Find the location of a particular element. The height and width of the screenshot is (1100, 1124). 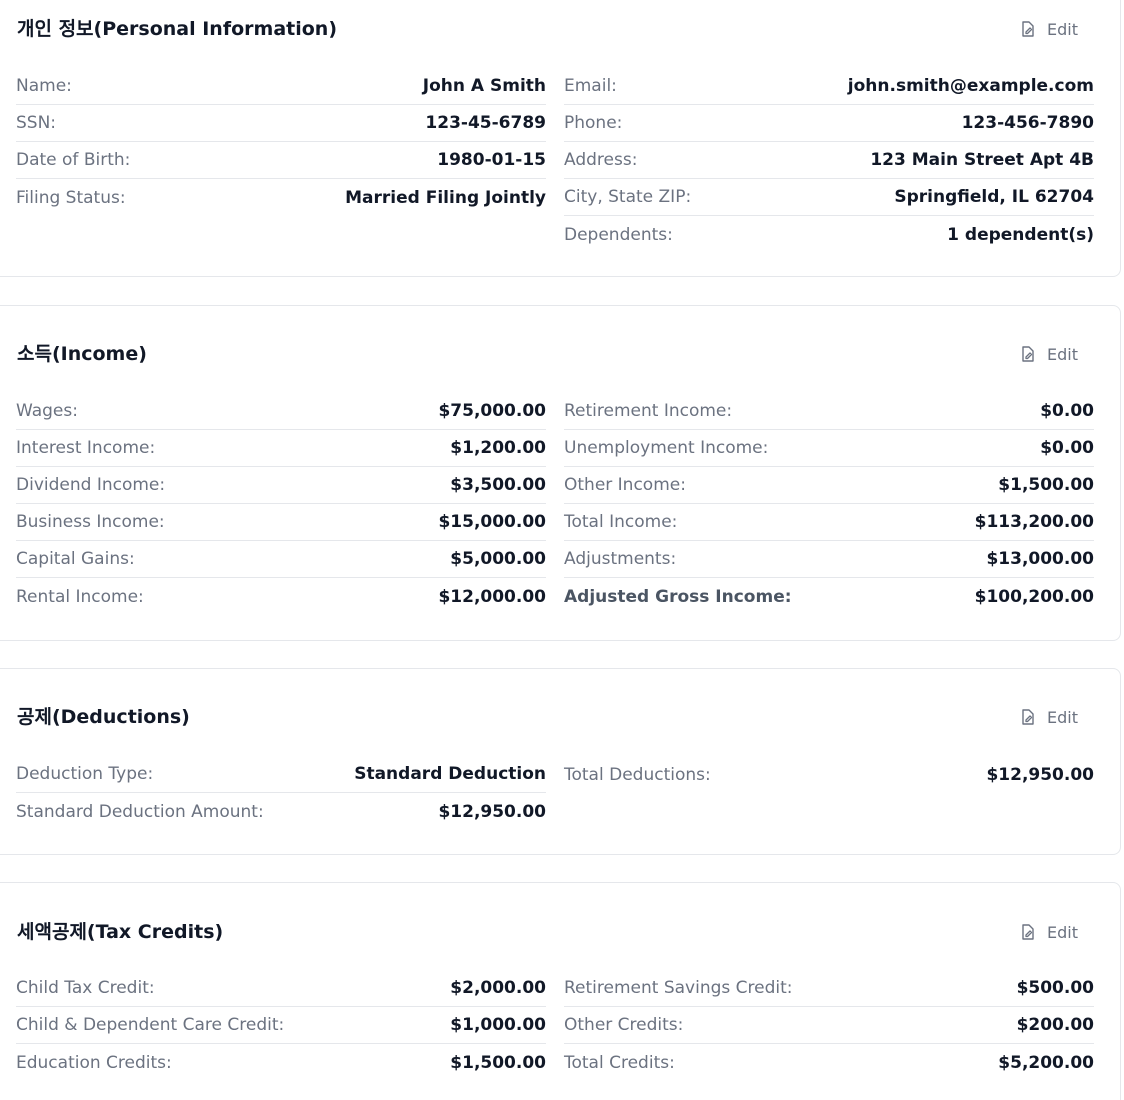

field-value: John A Smith is located at coordinates (484, 86).